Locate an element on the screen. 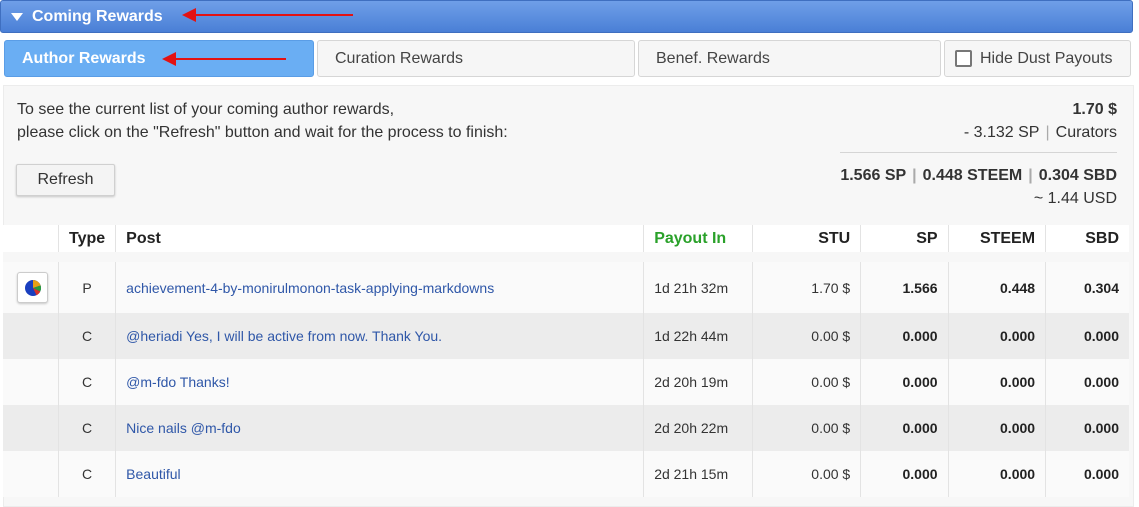 The width and height of the screenshot is (1139, 507). total-steem: 0.448 STEEM is located at coordinates (972, 175).